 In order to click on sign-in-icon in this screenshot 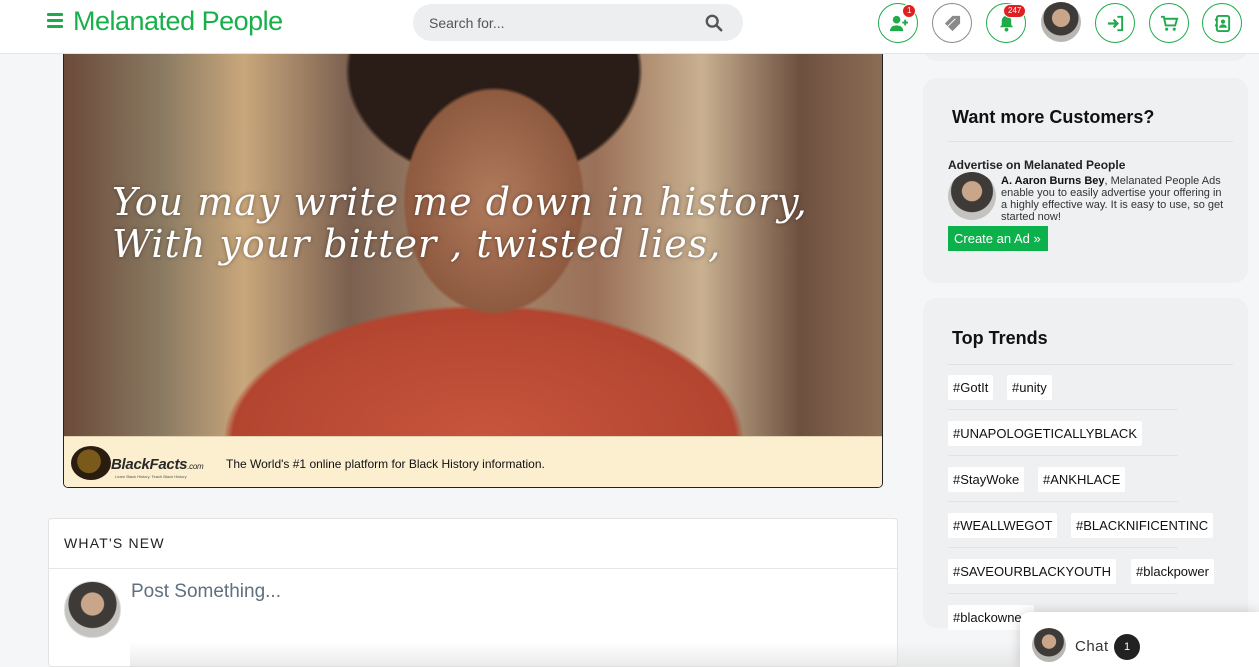, I will do `click(1115, 23)`.